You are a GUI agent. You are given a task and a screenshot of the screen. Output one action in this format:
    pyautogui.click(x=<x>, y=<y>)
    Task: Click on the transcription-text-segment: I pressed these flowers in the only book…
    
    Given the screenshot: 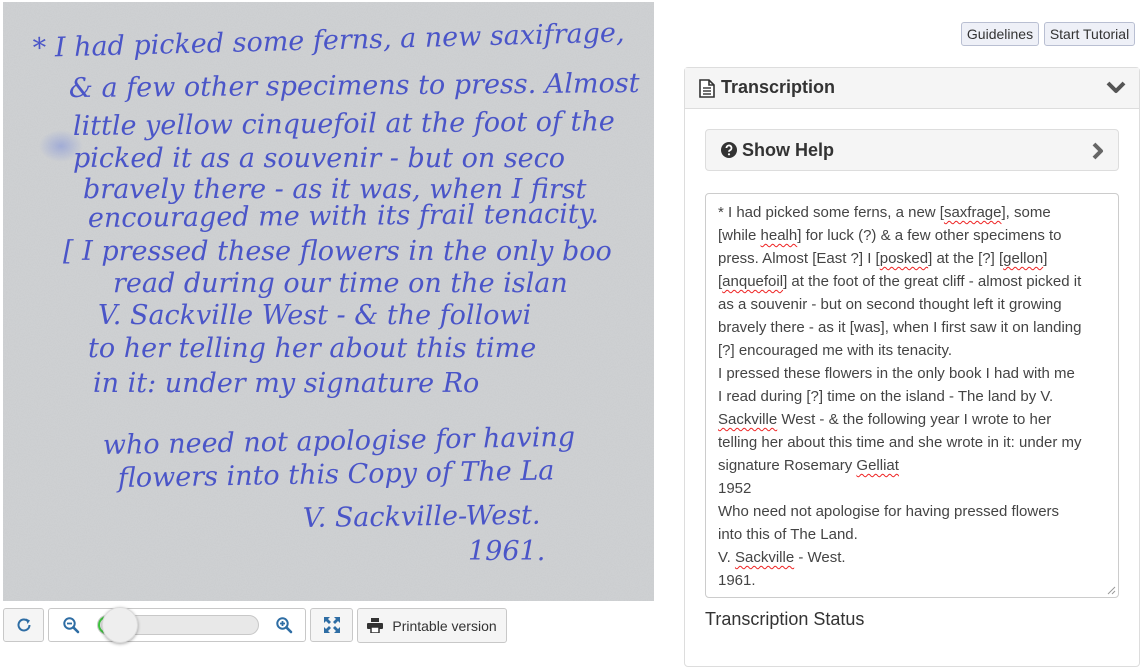 What is the action you would take?
    pyautogui.click(x=896, y=373)
    